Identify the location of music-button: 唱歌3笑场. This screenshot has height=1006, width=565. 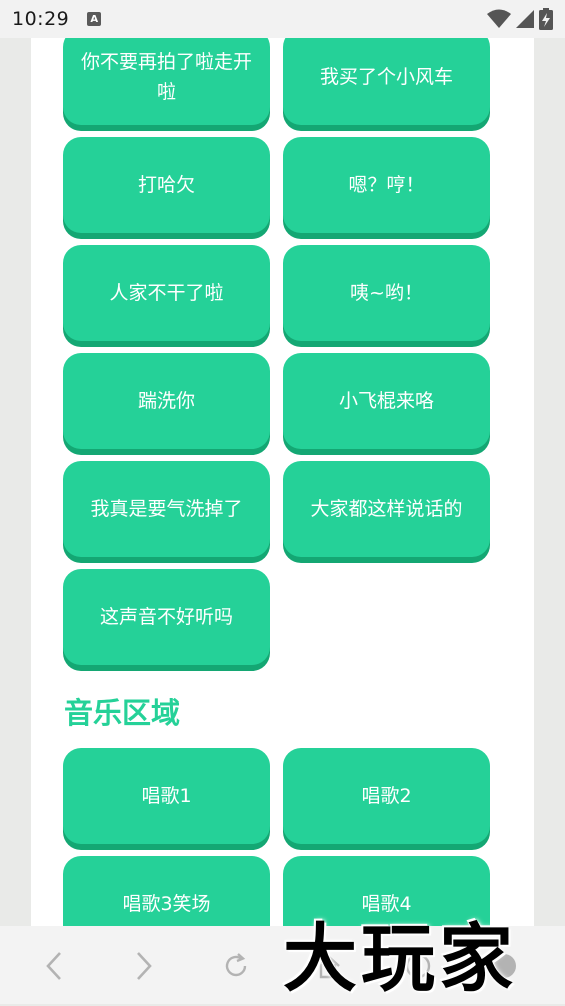
(166, 891).